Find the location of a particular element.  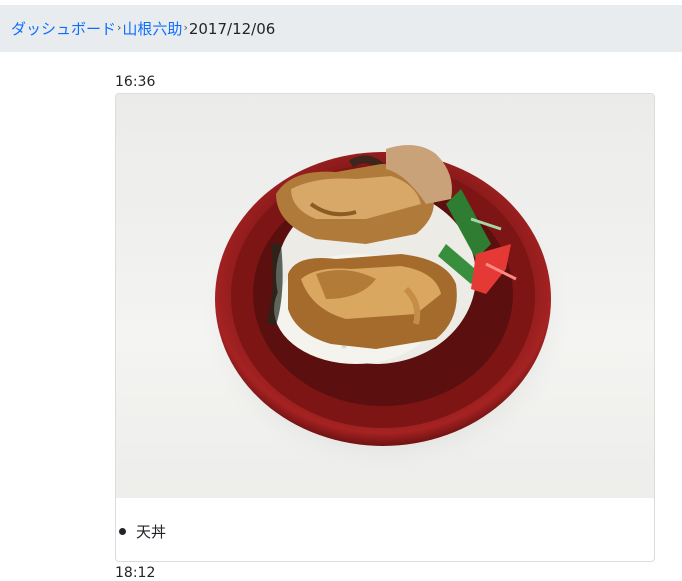

meal-time: 18:12 is located at coordinates (135, 573).